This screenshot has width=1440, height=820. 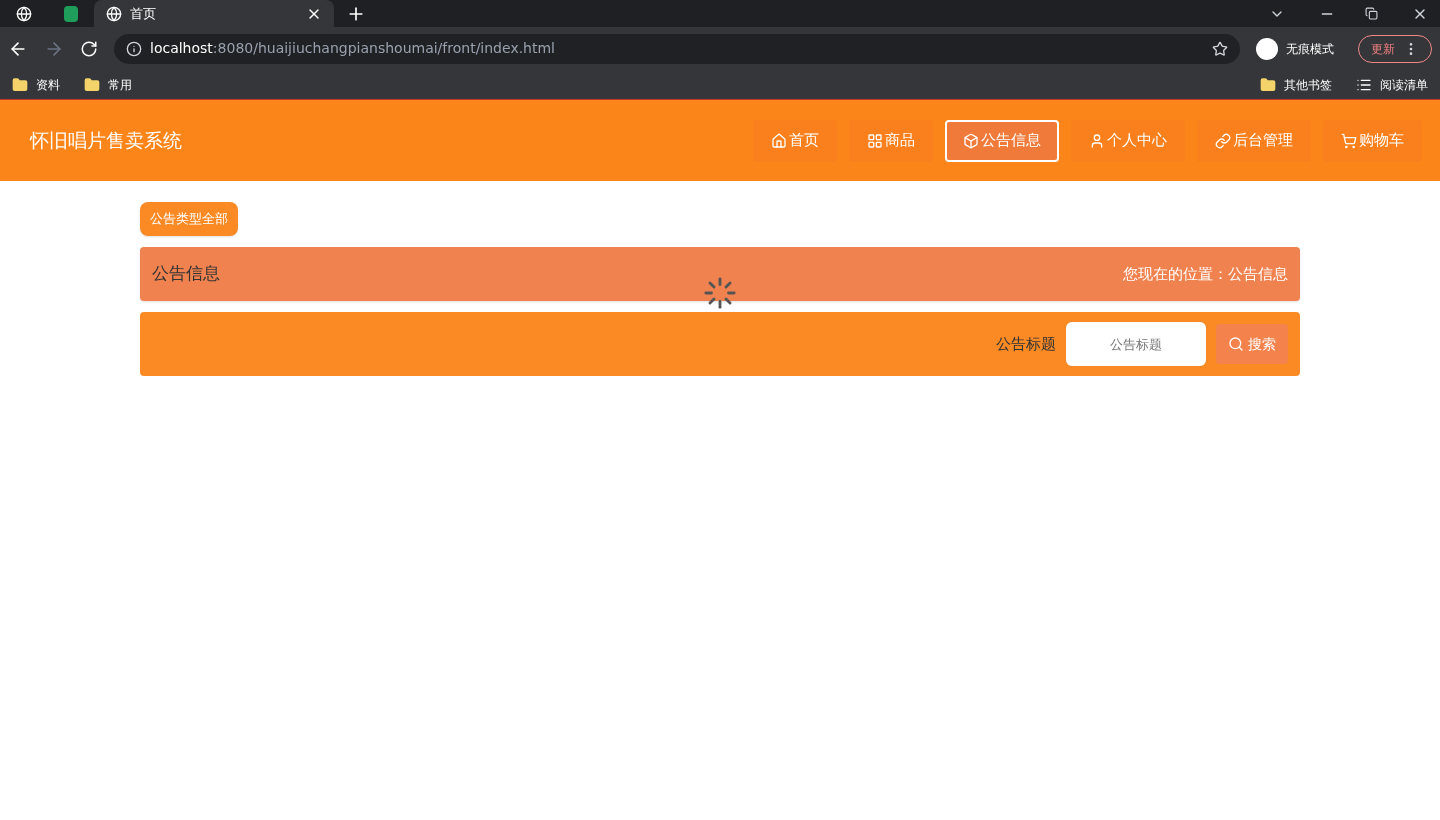 What do you see at coordinates (36, 84) in the screenshot?
I see `bookmark-folder: 资料` at bounding box center [36, 84].